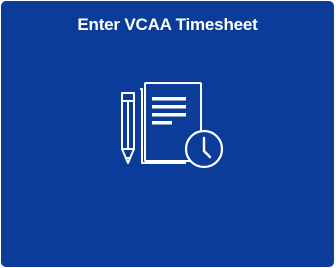 Image resolution: width=336 pixels, height=268 pixels. Describe the element at coordinates (128, 128) in the screenshot. I see `pencil-icon` at that location.